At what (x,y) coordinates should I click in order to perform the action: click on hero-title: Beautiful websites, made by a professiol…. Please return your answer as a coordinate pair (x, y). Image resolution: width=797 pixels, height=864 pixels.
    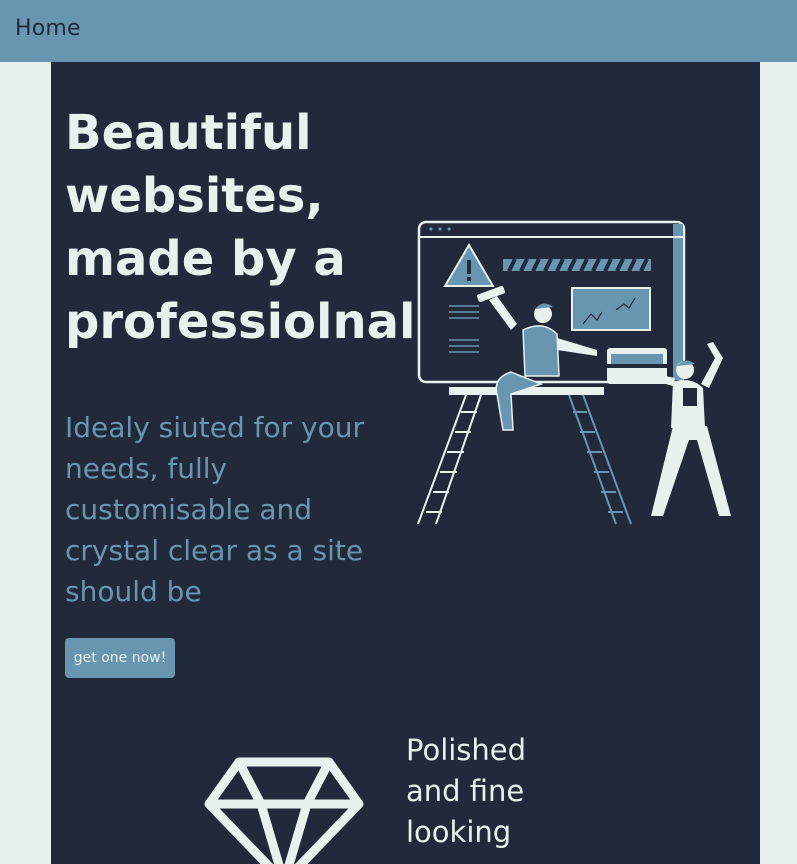
    Looking at the image, I should click on (240, 227).